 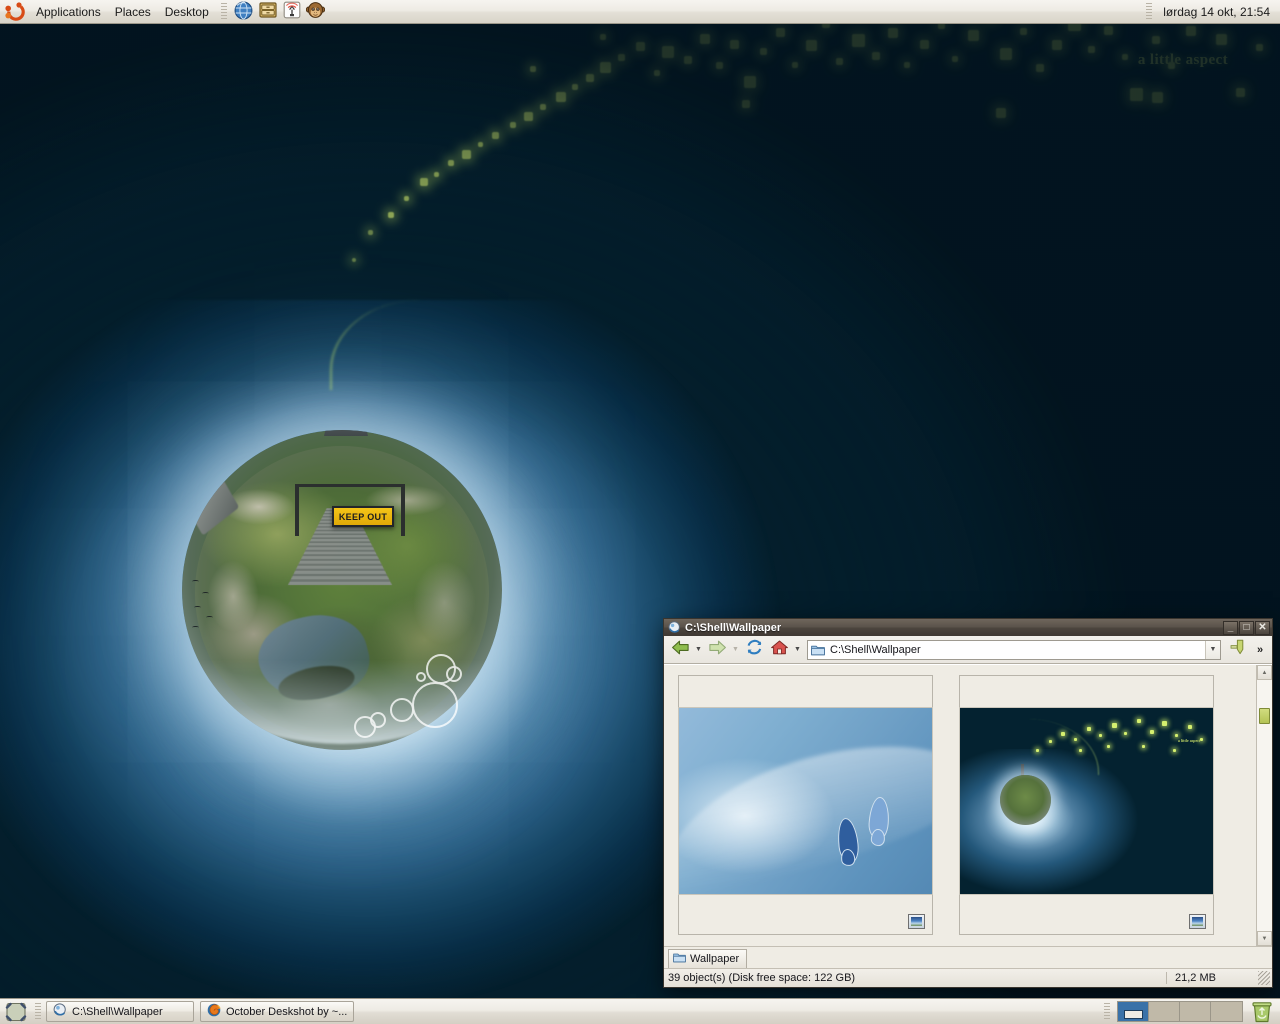 I want to click on launcher-web-browser, so click(x=244, y=12).